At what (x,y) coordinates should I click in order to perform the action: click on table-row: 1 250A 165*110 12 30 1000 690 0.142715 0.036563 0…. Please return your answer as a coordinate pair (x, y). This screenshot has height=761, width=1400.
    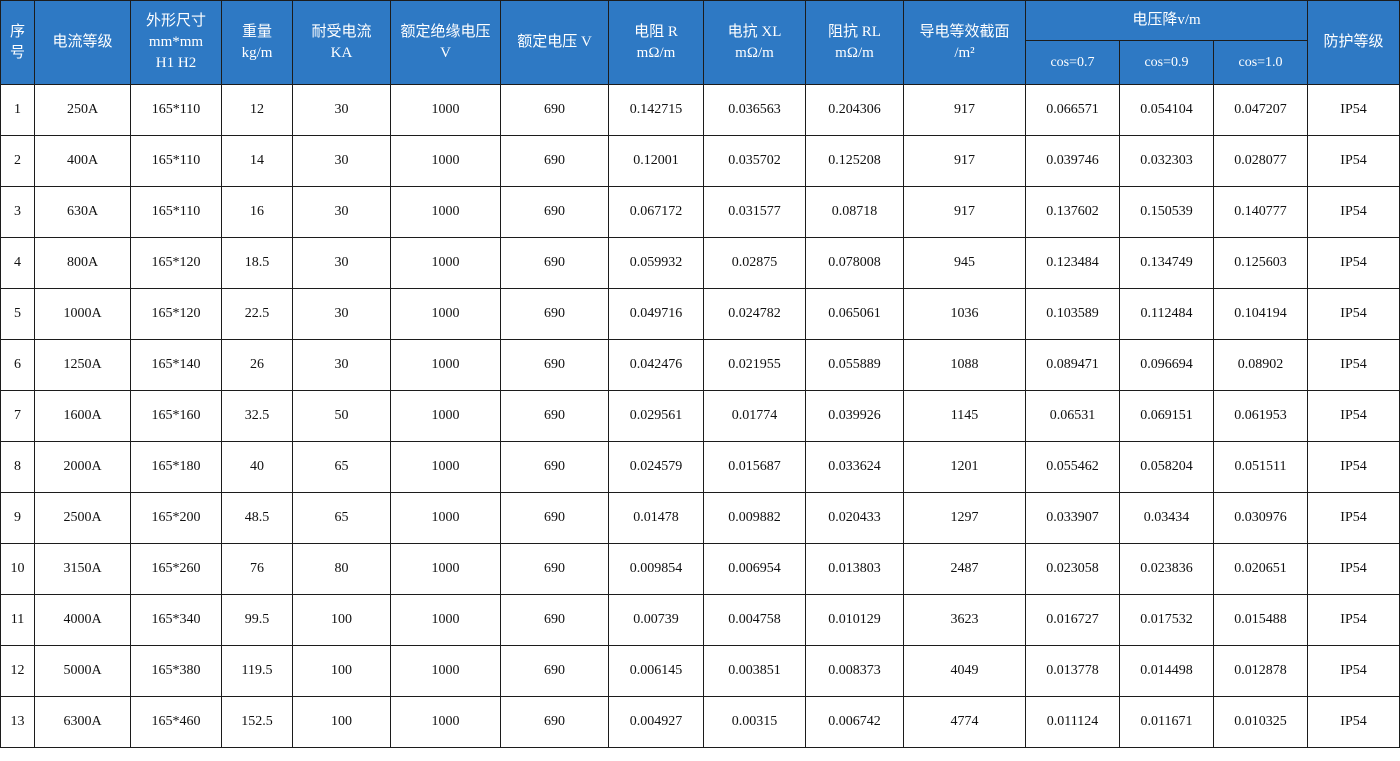
    Looking at the image, I should click on (700, 110).